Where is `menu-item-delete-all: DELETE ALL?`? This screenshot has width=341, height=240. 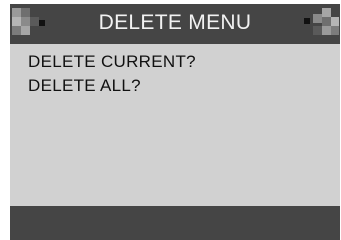 menu-item-delete-all: DELETE ALL? is located at coordinates (84, 86).